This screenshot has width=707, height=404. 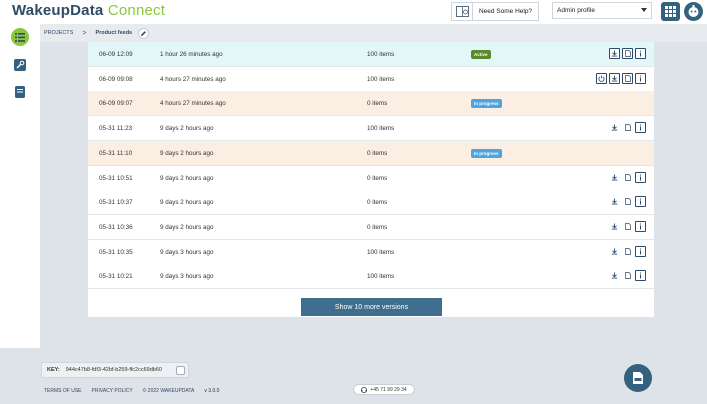 What do you see at coordinates (168, 391) in the screenshot?
I see `copyright-text: © 2022 WAKEUPDATA` at bounding box center [168, 391].